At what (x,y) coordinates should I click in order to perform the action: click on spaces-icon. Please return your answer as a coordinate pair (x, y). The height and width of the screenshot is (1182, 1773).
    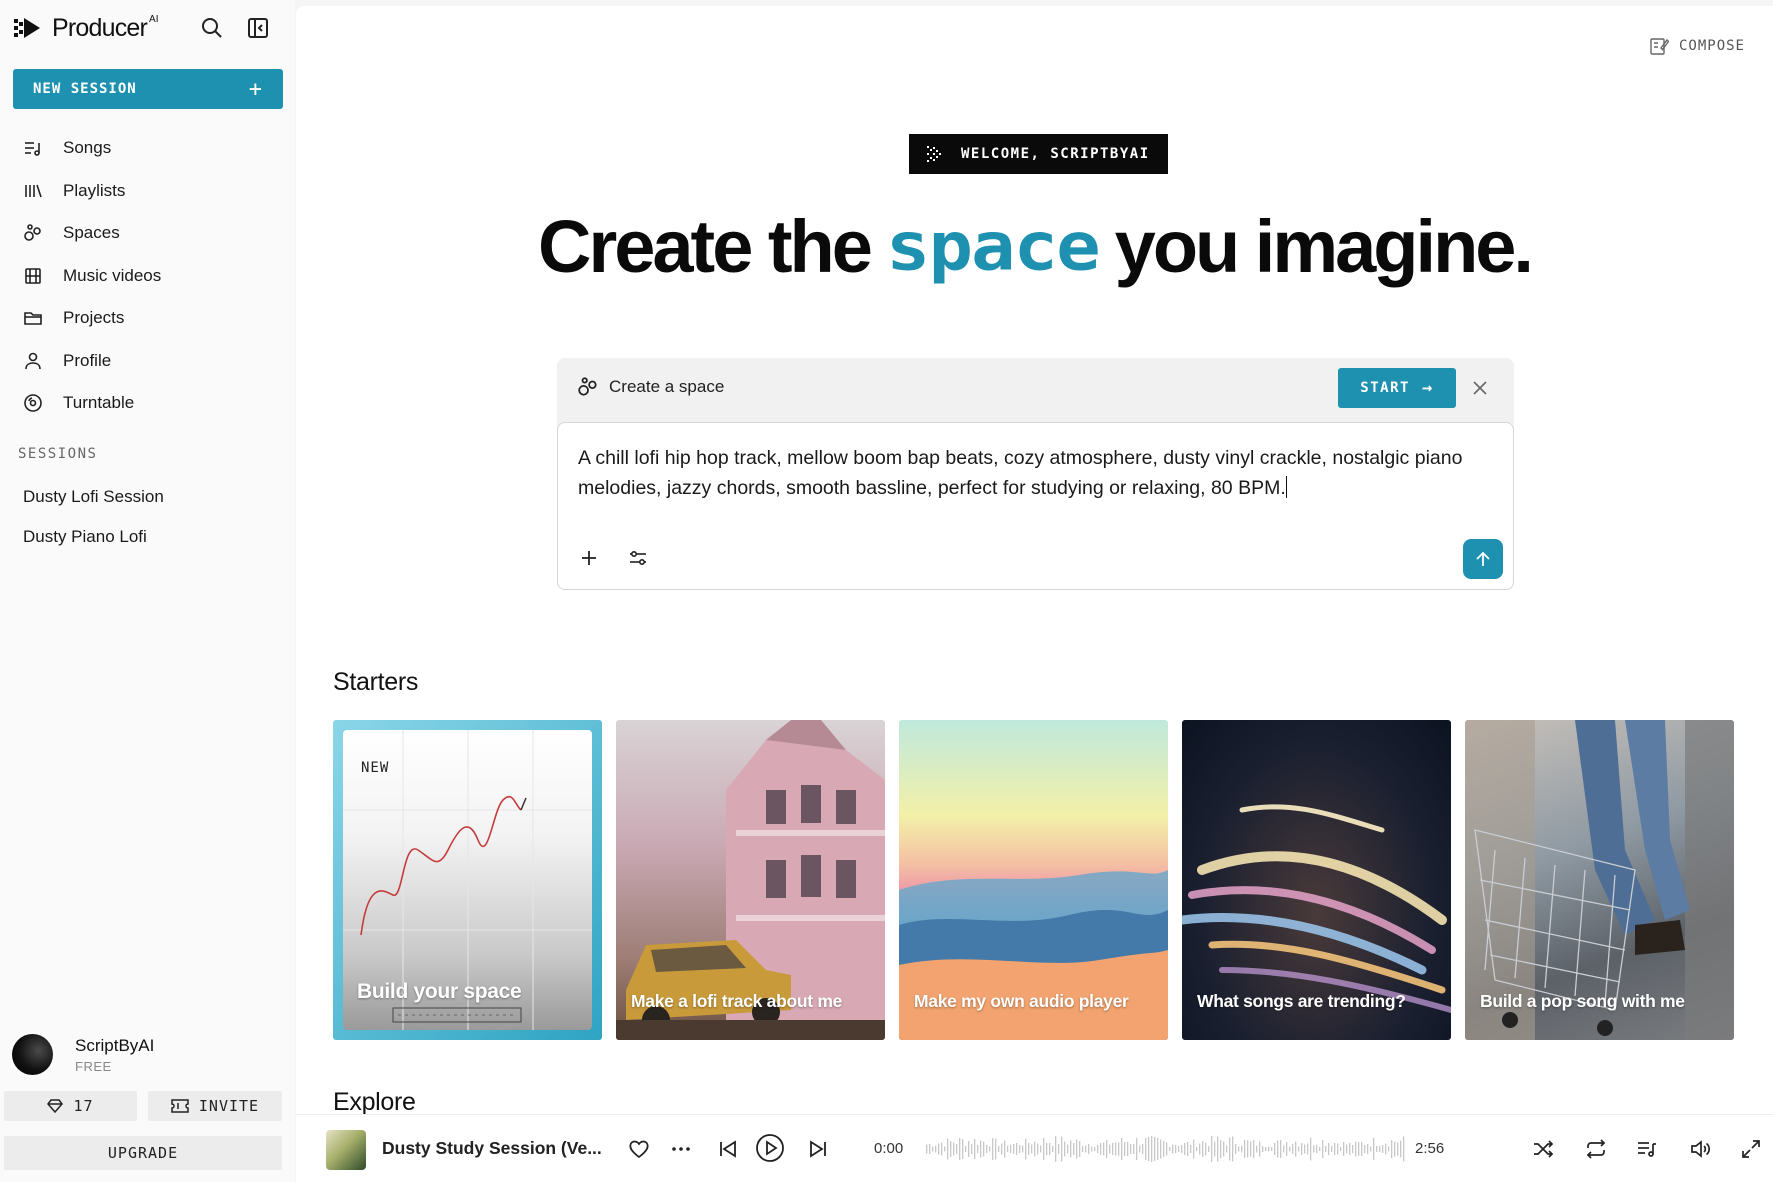
    Looking at the image, I should click on (587, 386).